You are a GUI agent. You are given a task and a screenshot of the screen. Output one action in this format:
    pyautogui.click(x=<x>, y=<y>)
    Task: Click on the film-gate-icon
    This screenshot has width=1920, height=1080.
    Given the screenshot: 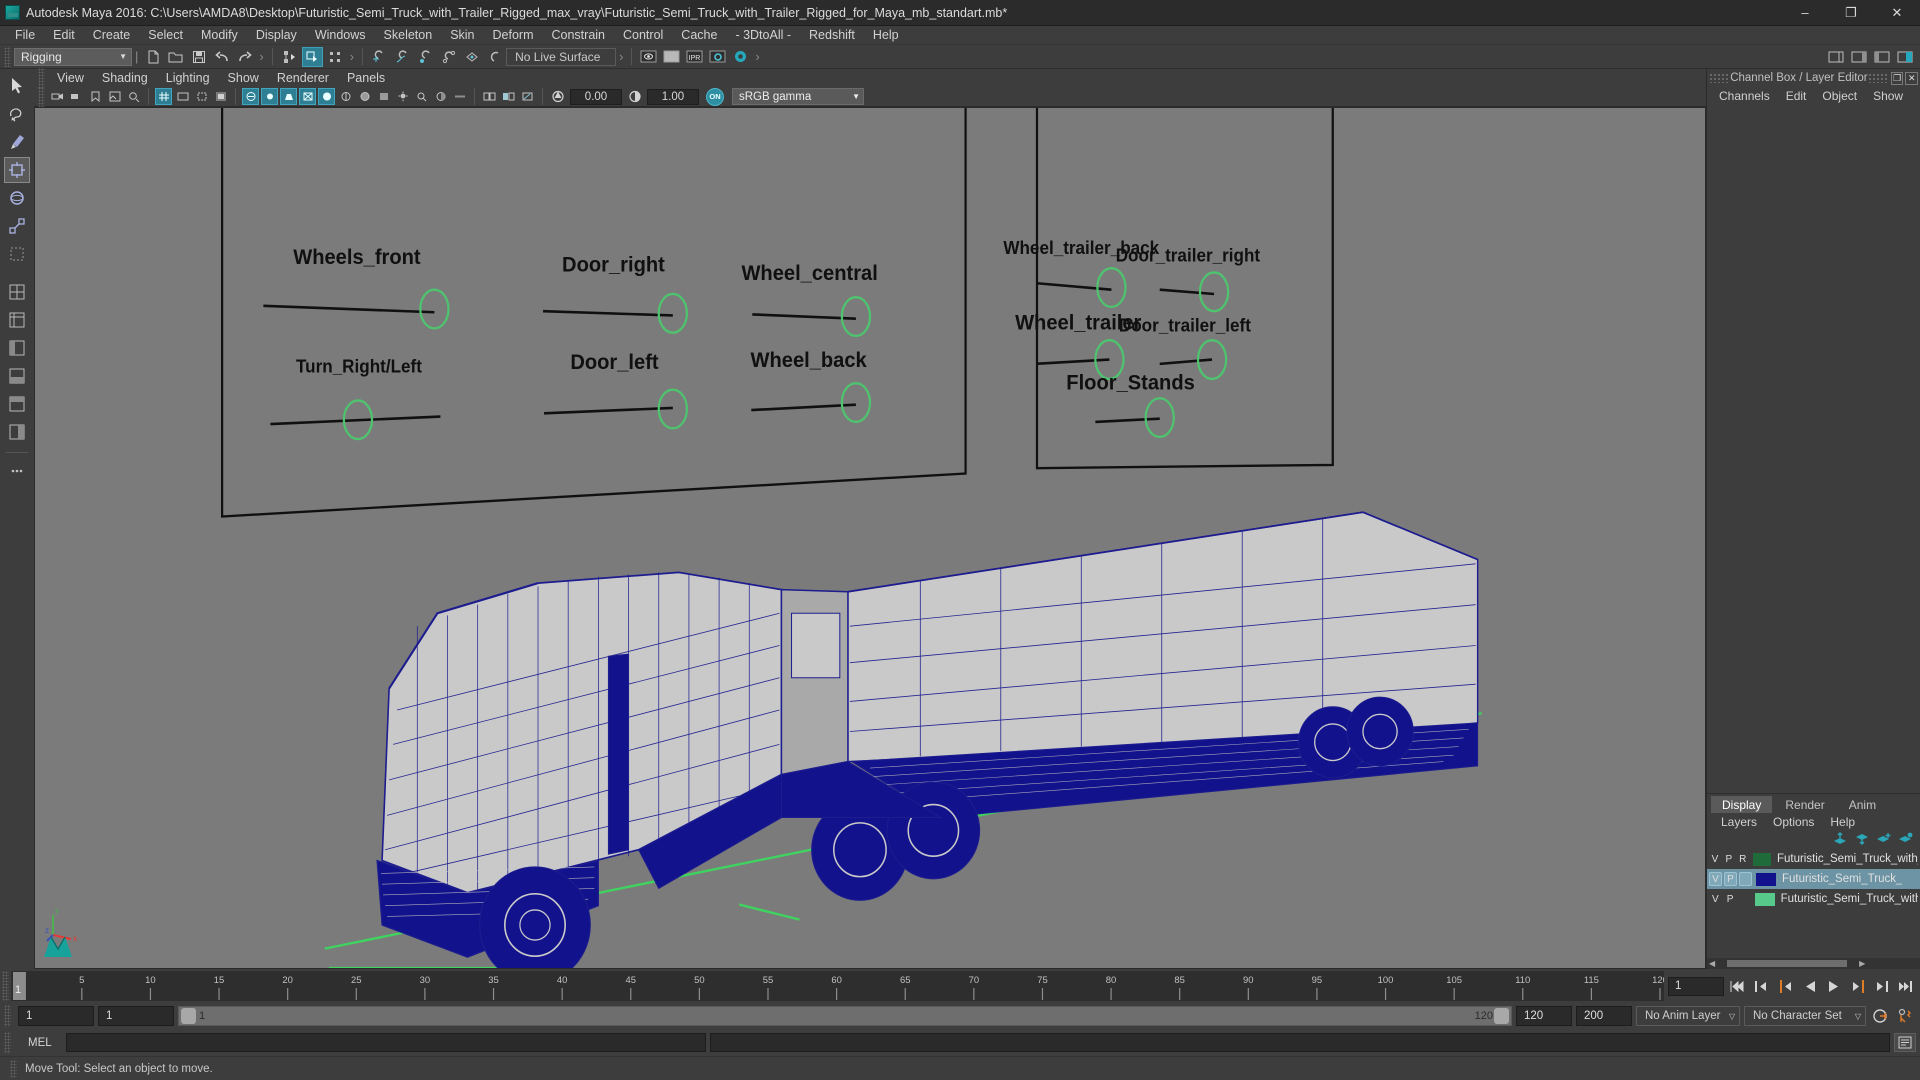 What is the action you would take?
    pyautogui.click(x=182, y=96)
    